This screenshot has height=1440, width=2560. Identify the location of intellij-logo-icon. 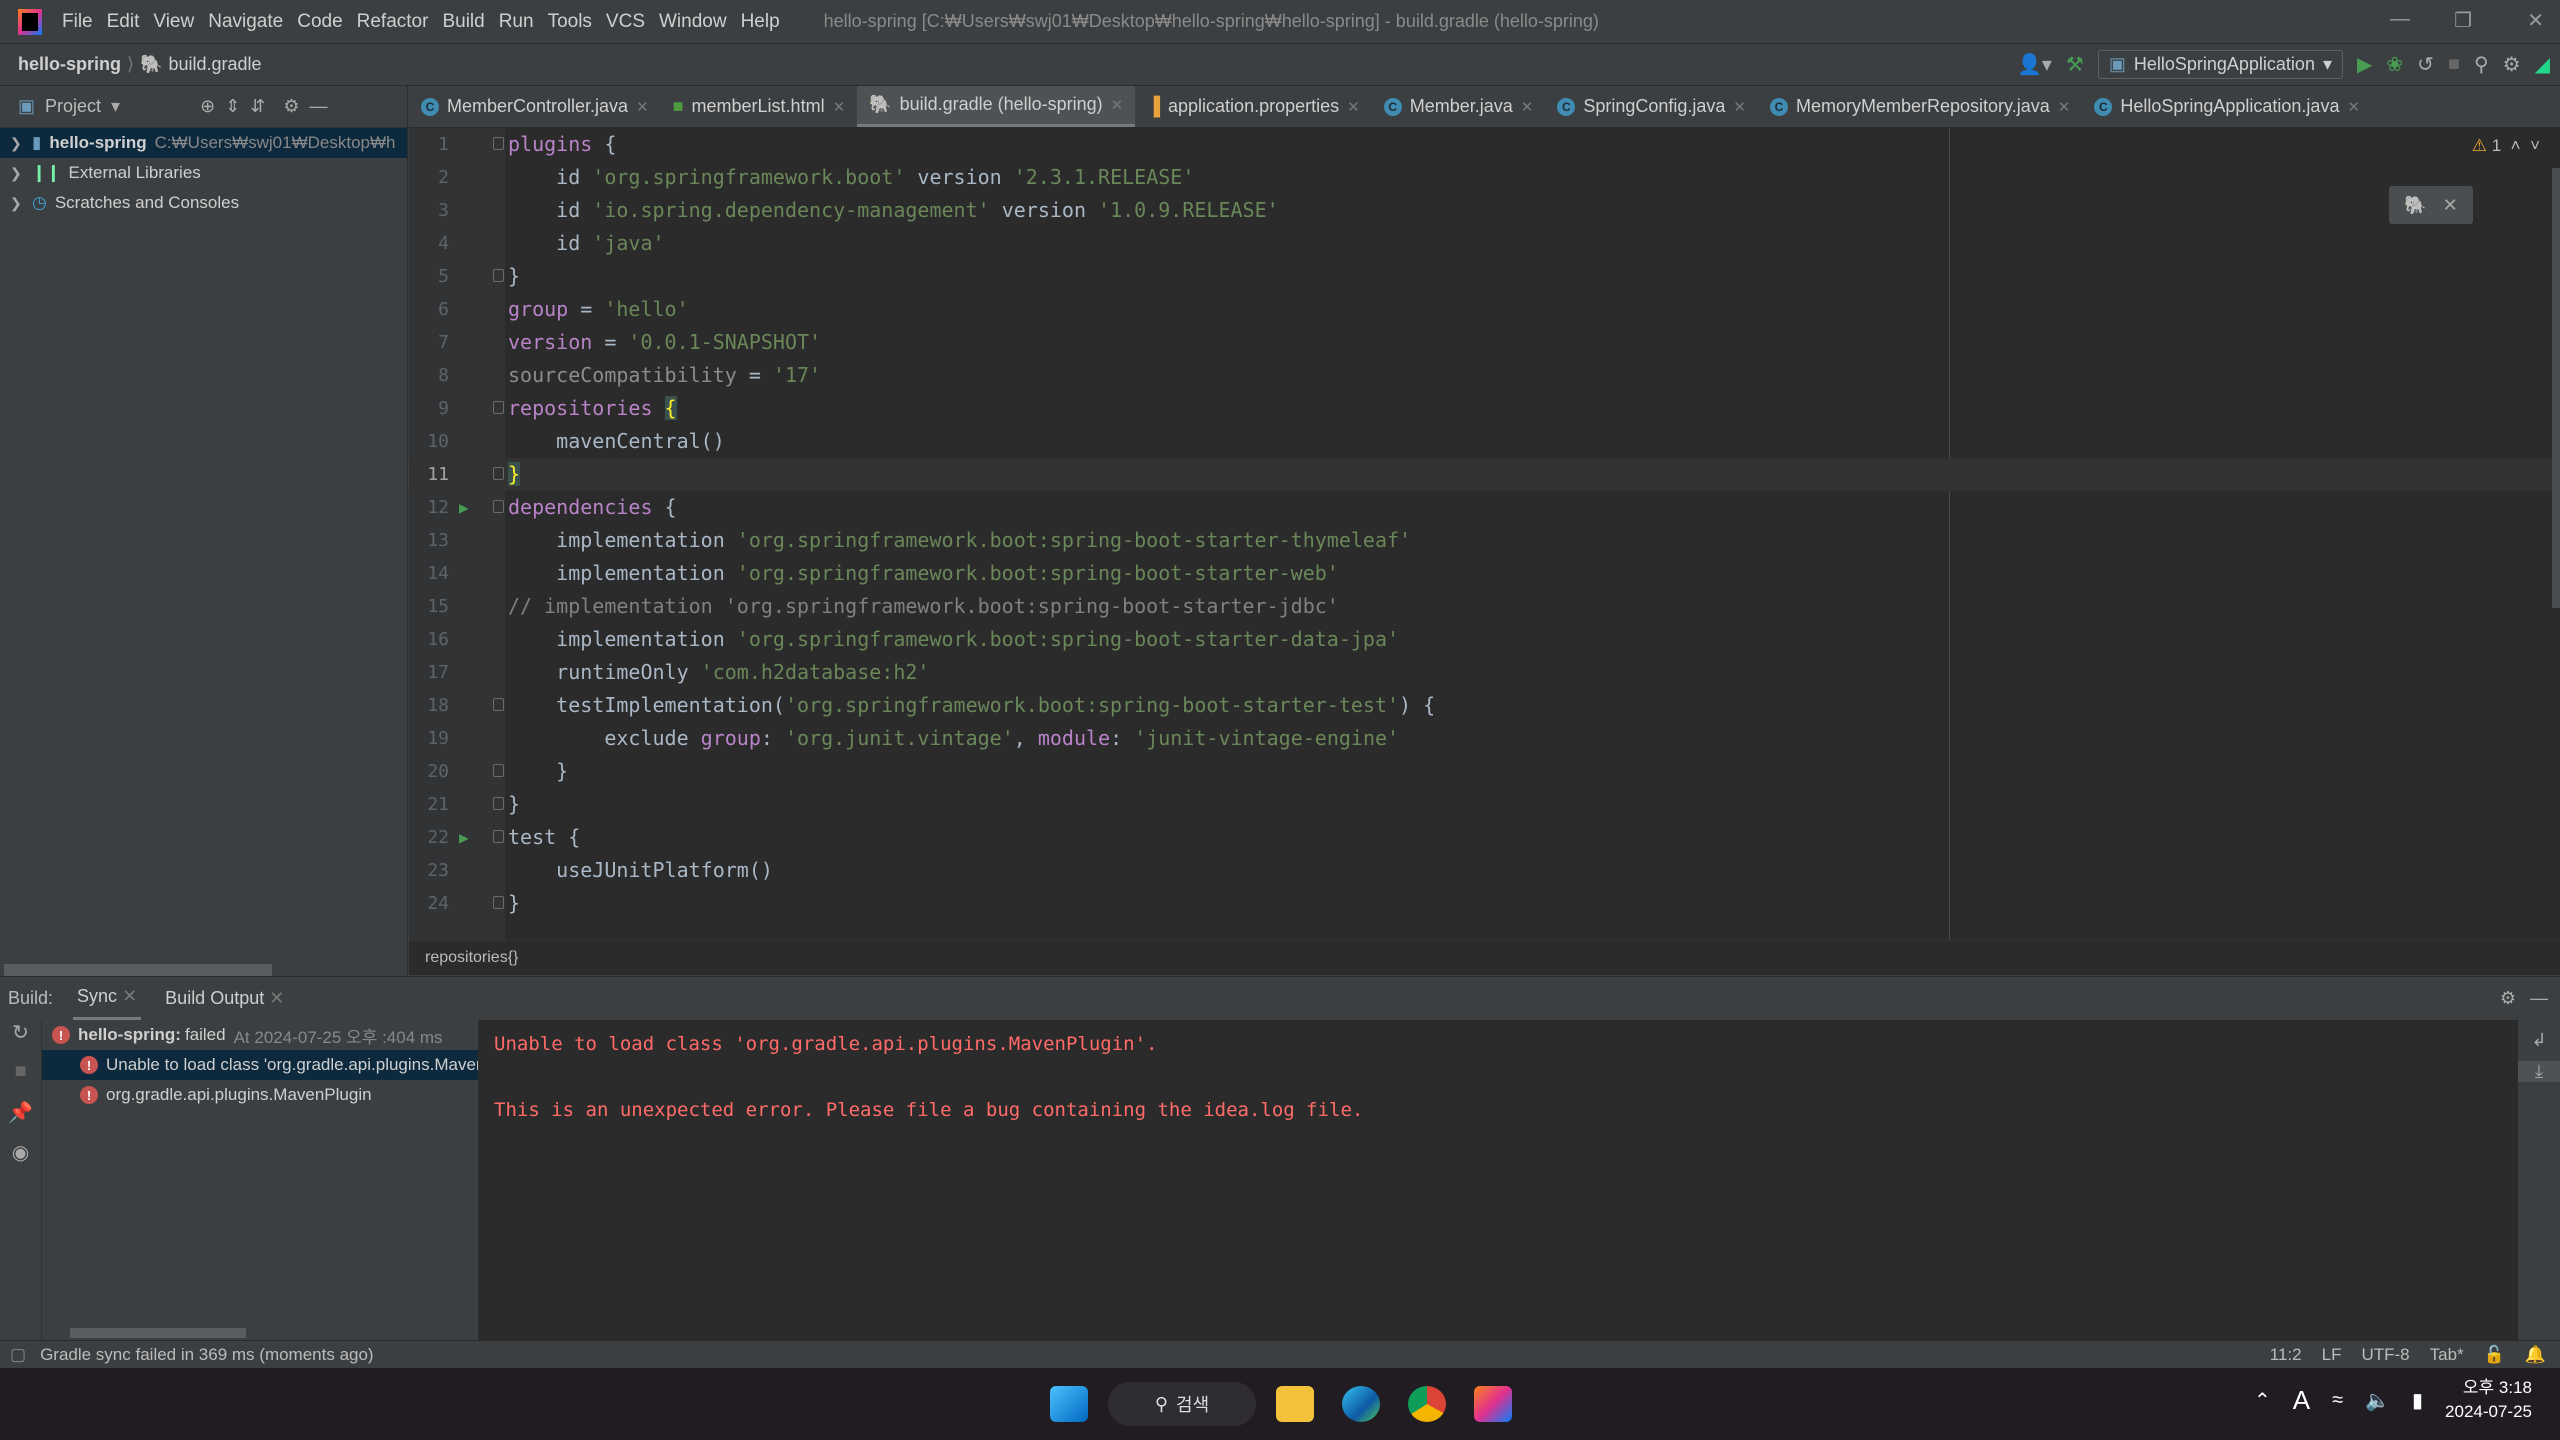
(30, 21).